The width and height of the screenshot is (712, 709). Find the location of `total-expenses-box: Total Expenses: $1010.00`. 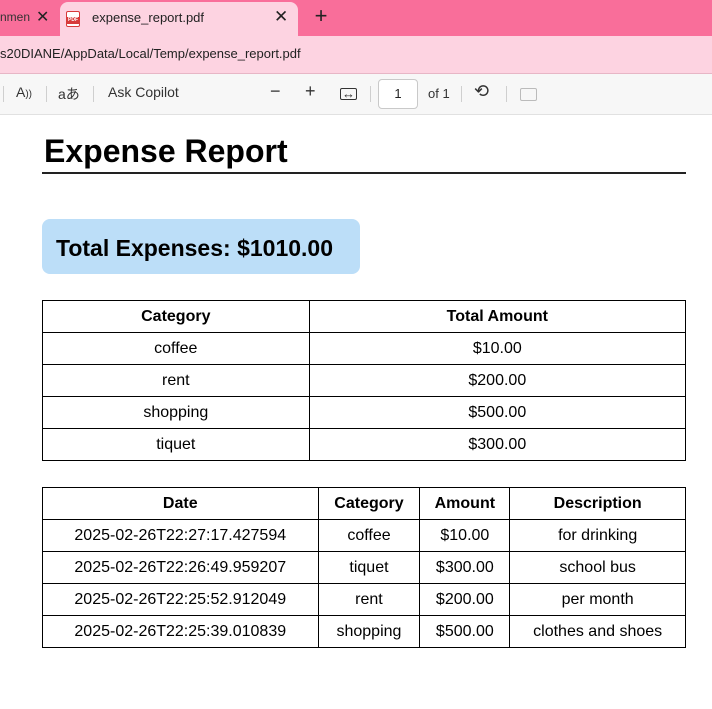

total-expenses-box: Total Expenses: $1010.00 is located at coordinates (201, 246).